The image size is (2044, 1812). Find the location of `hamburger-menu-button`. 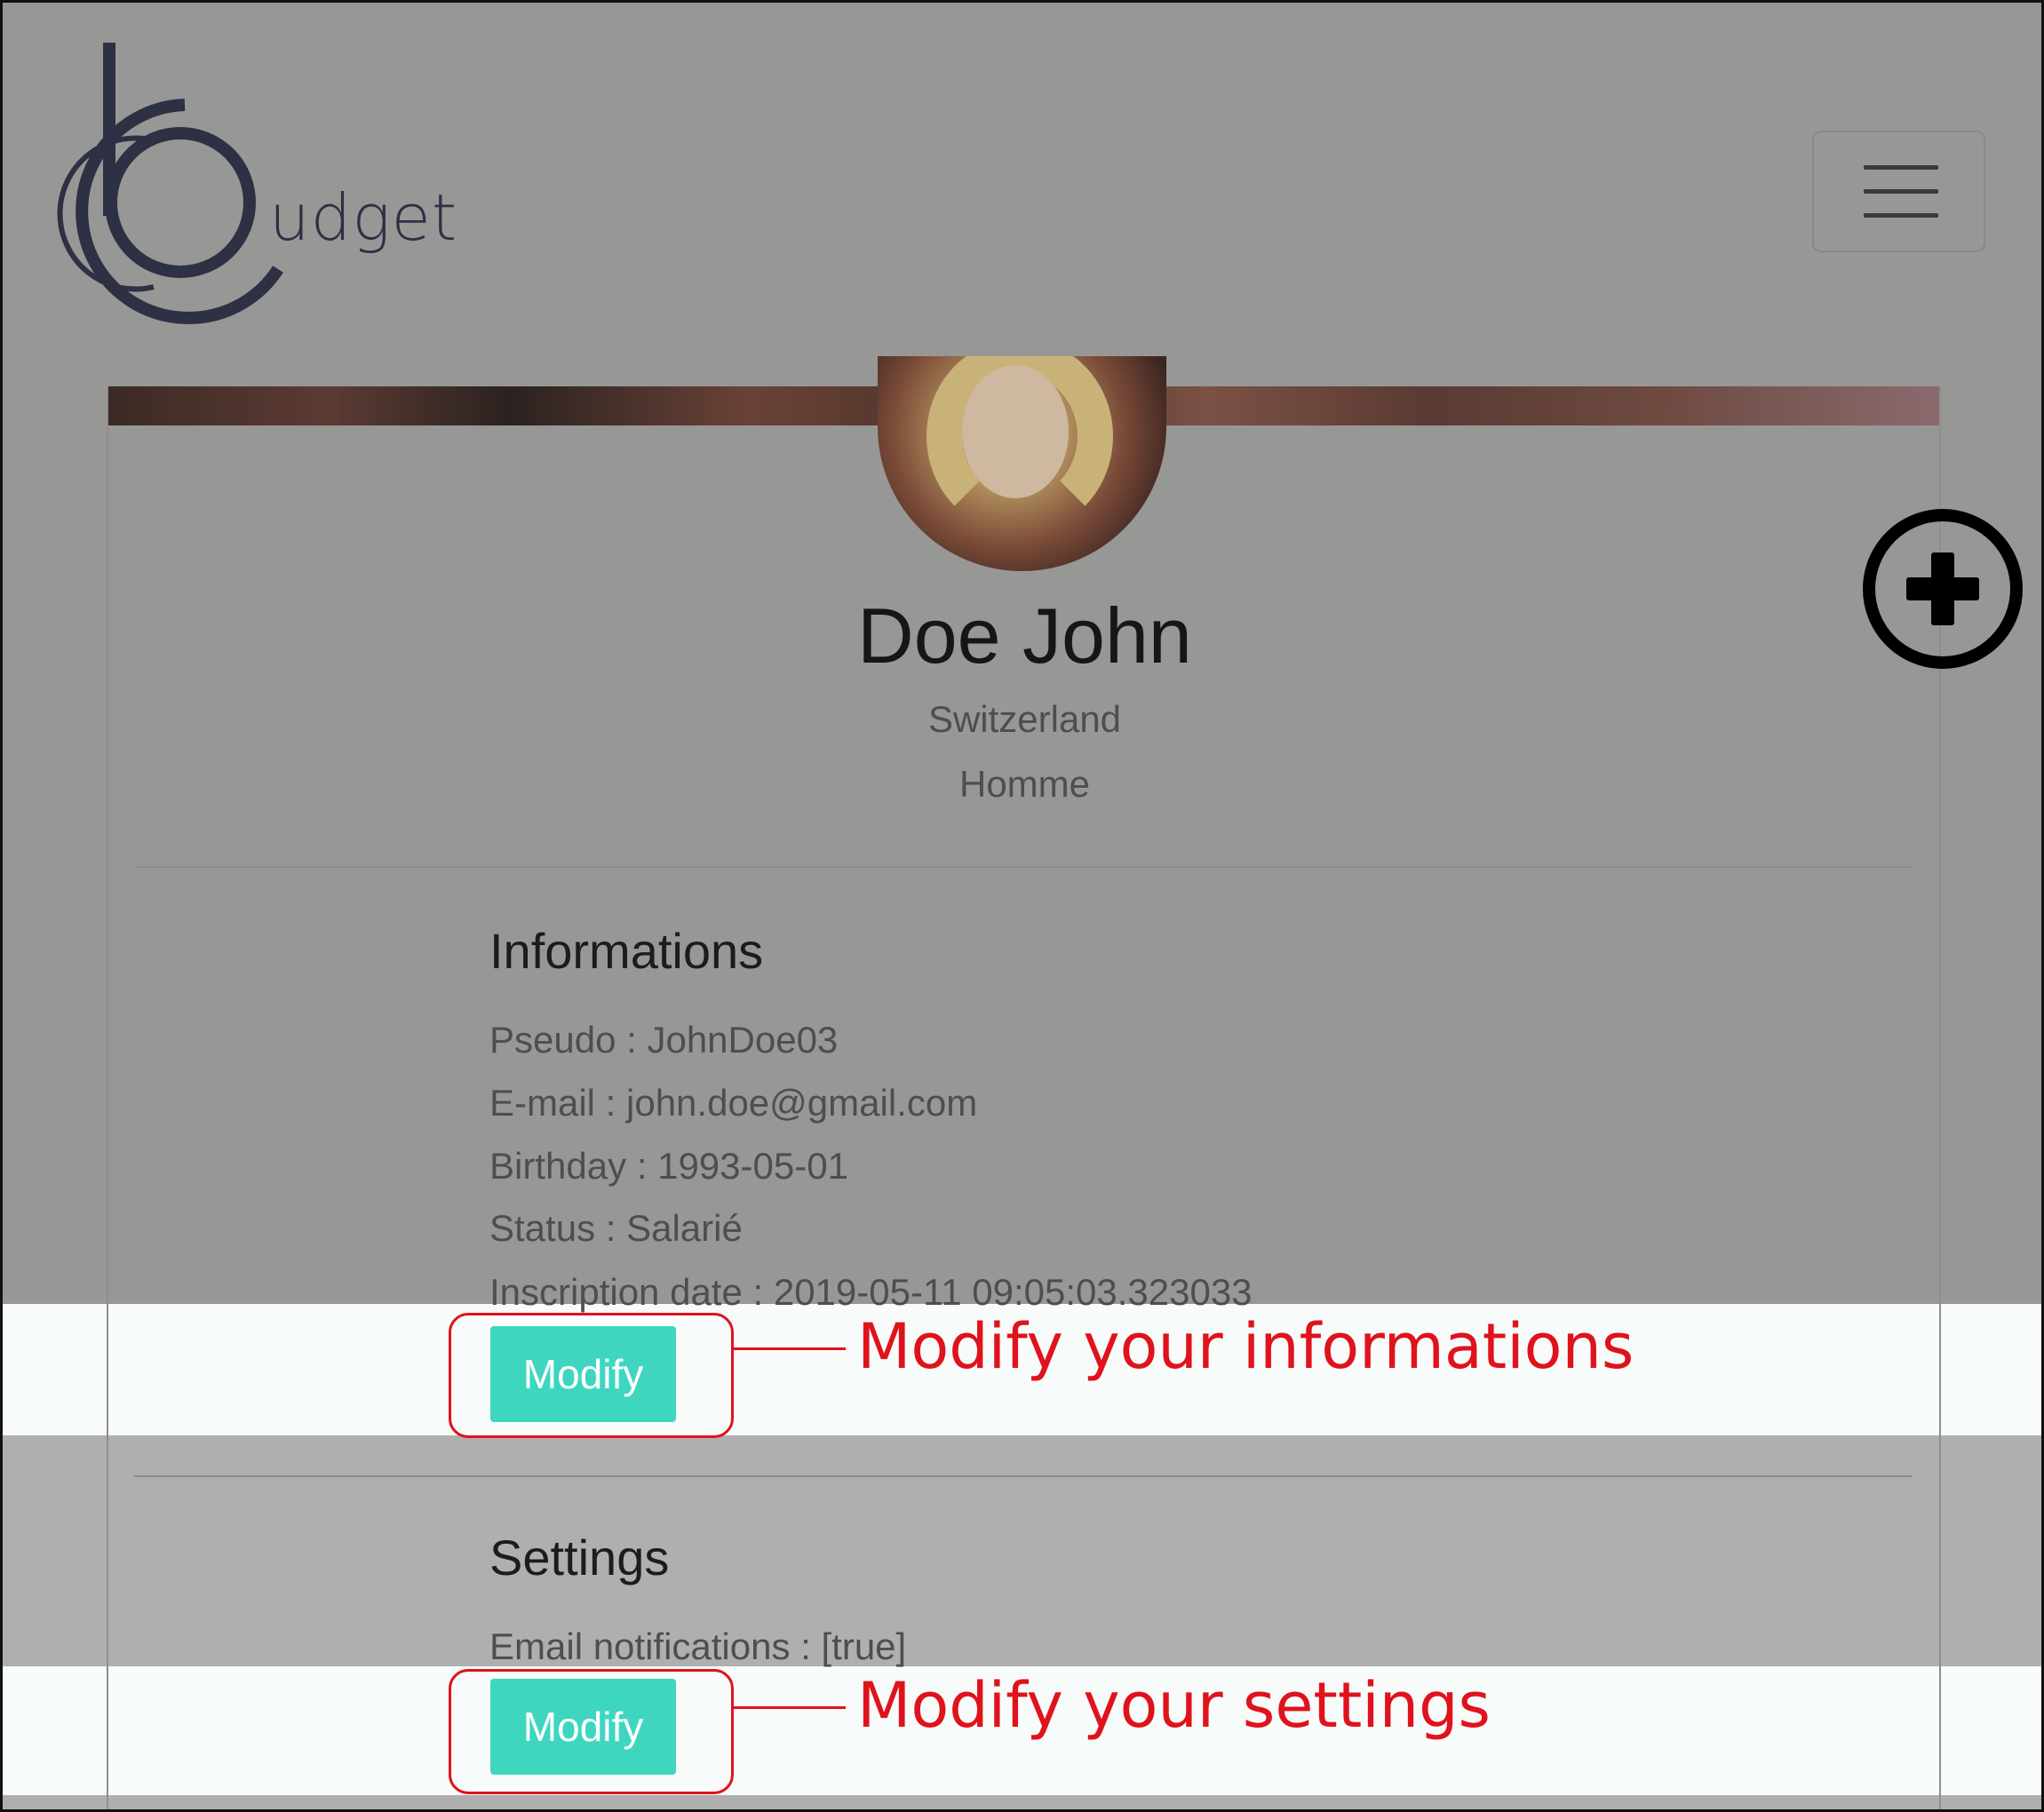

hamburger-menu-button is located at coordinates (1898, 191).